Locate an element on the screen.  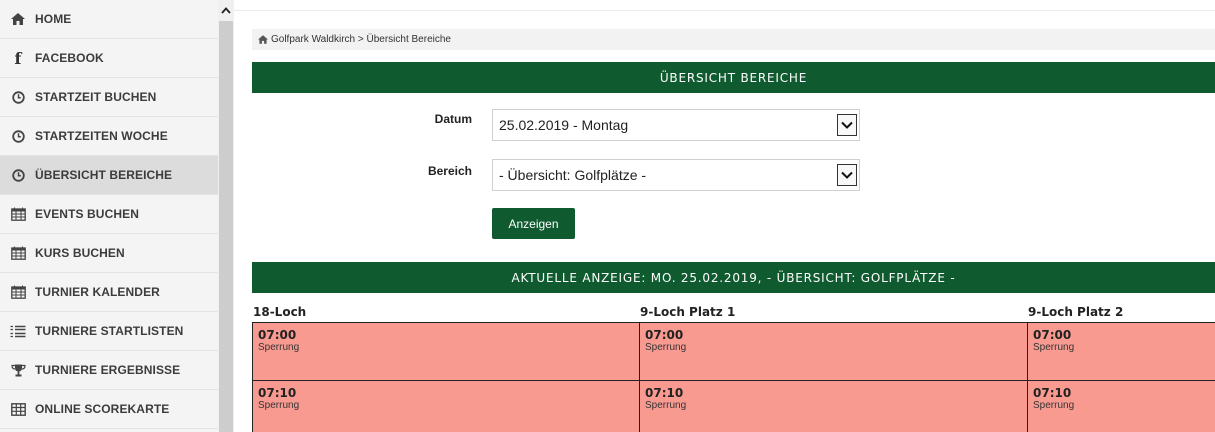
bereich-select: - Übersicht: Golfplätze - is located at coordinates (676, 175).